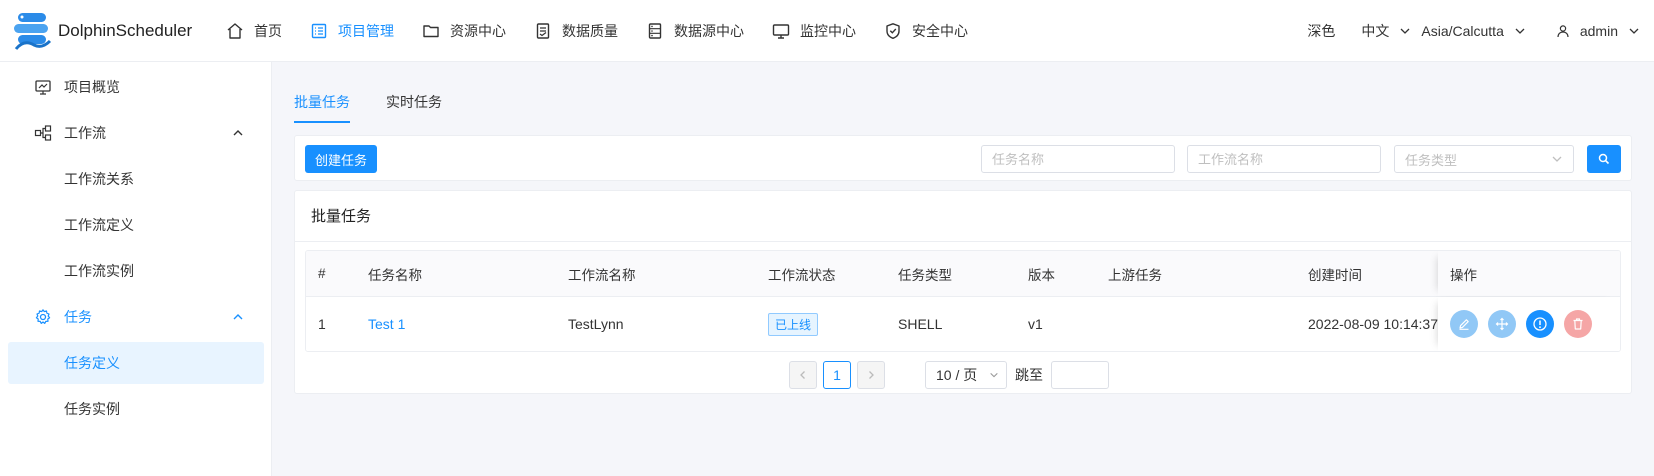  I want to click on sidebar-item-label: 工作流关系, so click(99, 179).